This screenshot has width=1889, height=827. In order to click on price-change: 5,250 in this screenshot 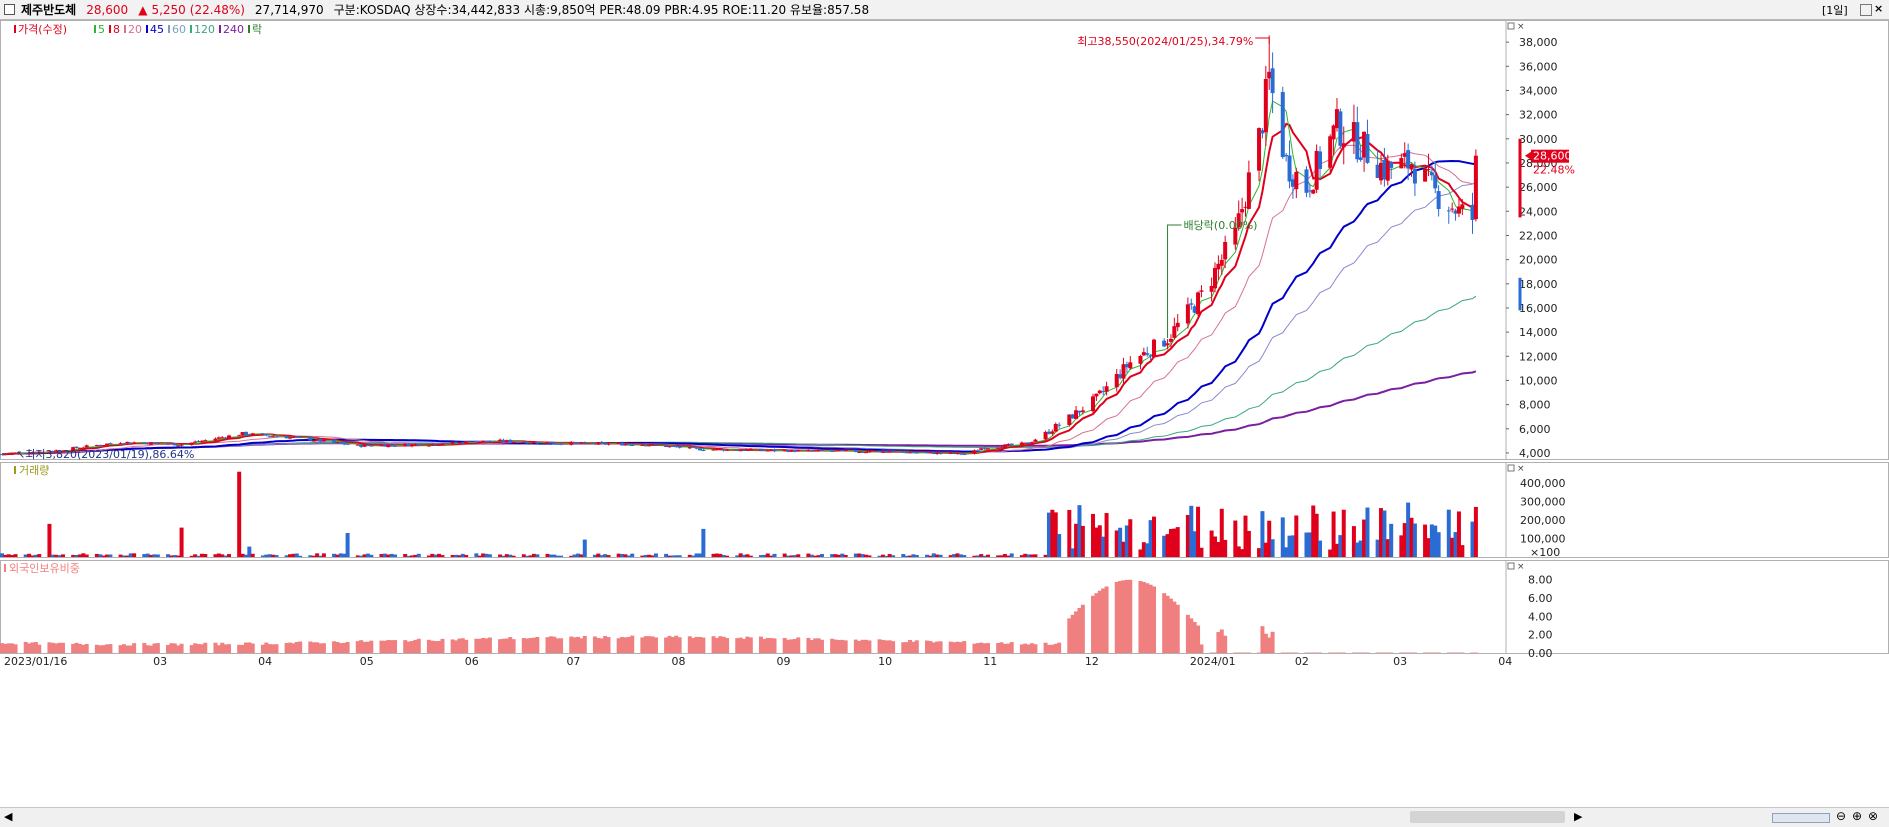, I will do `click(168, 10)`.